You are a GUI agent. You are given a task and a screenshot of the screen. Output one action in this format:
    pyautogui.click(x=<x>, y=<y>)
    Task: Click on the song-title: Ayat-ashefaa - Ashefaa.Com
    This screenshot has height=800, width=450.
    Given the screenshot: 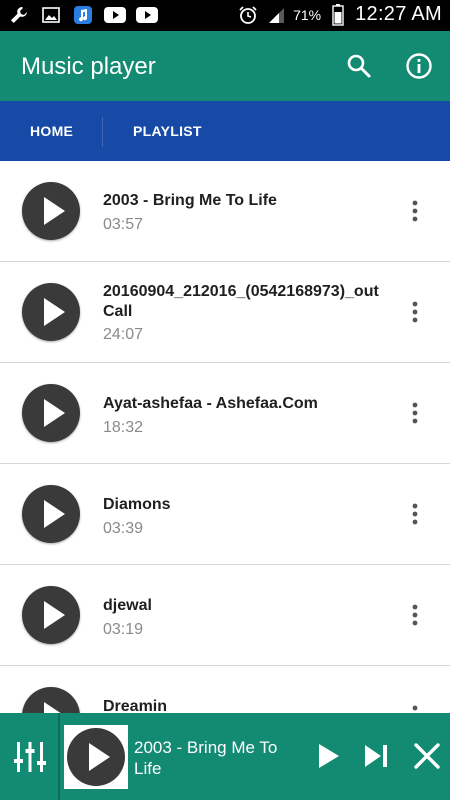 What is the action you would take?
    pyautogui.click(x=210, y=403)
    